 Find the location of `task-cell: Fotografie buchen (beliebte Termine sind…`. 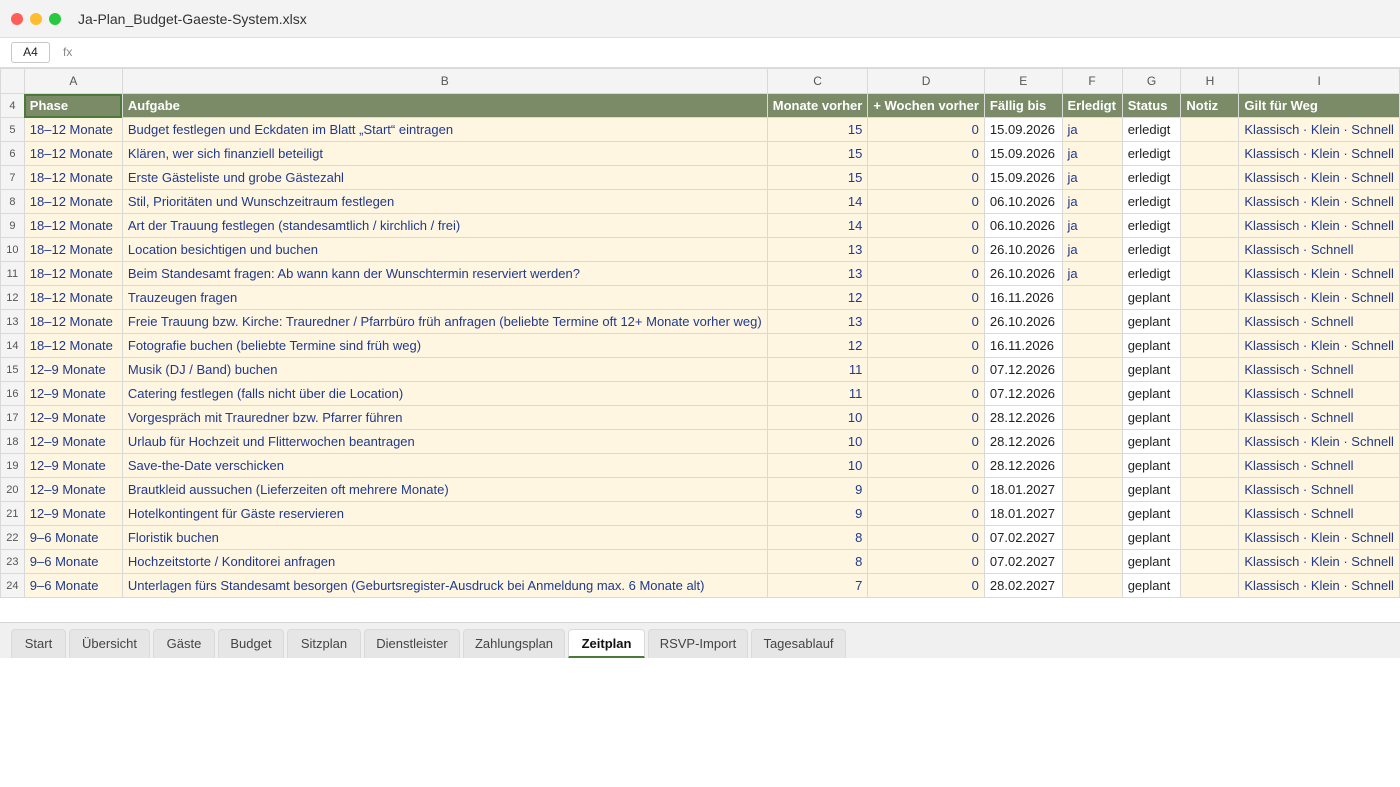

task-cell: Fotografie buchen (beliebte Termine sind… is located at coordinates (444, 345).